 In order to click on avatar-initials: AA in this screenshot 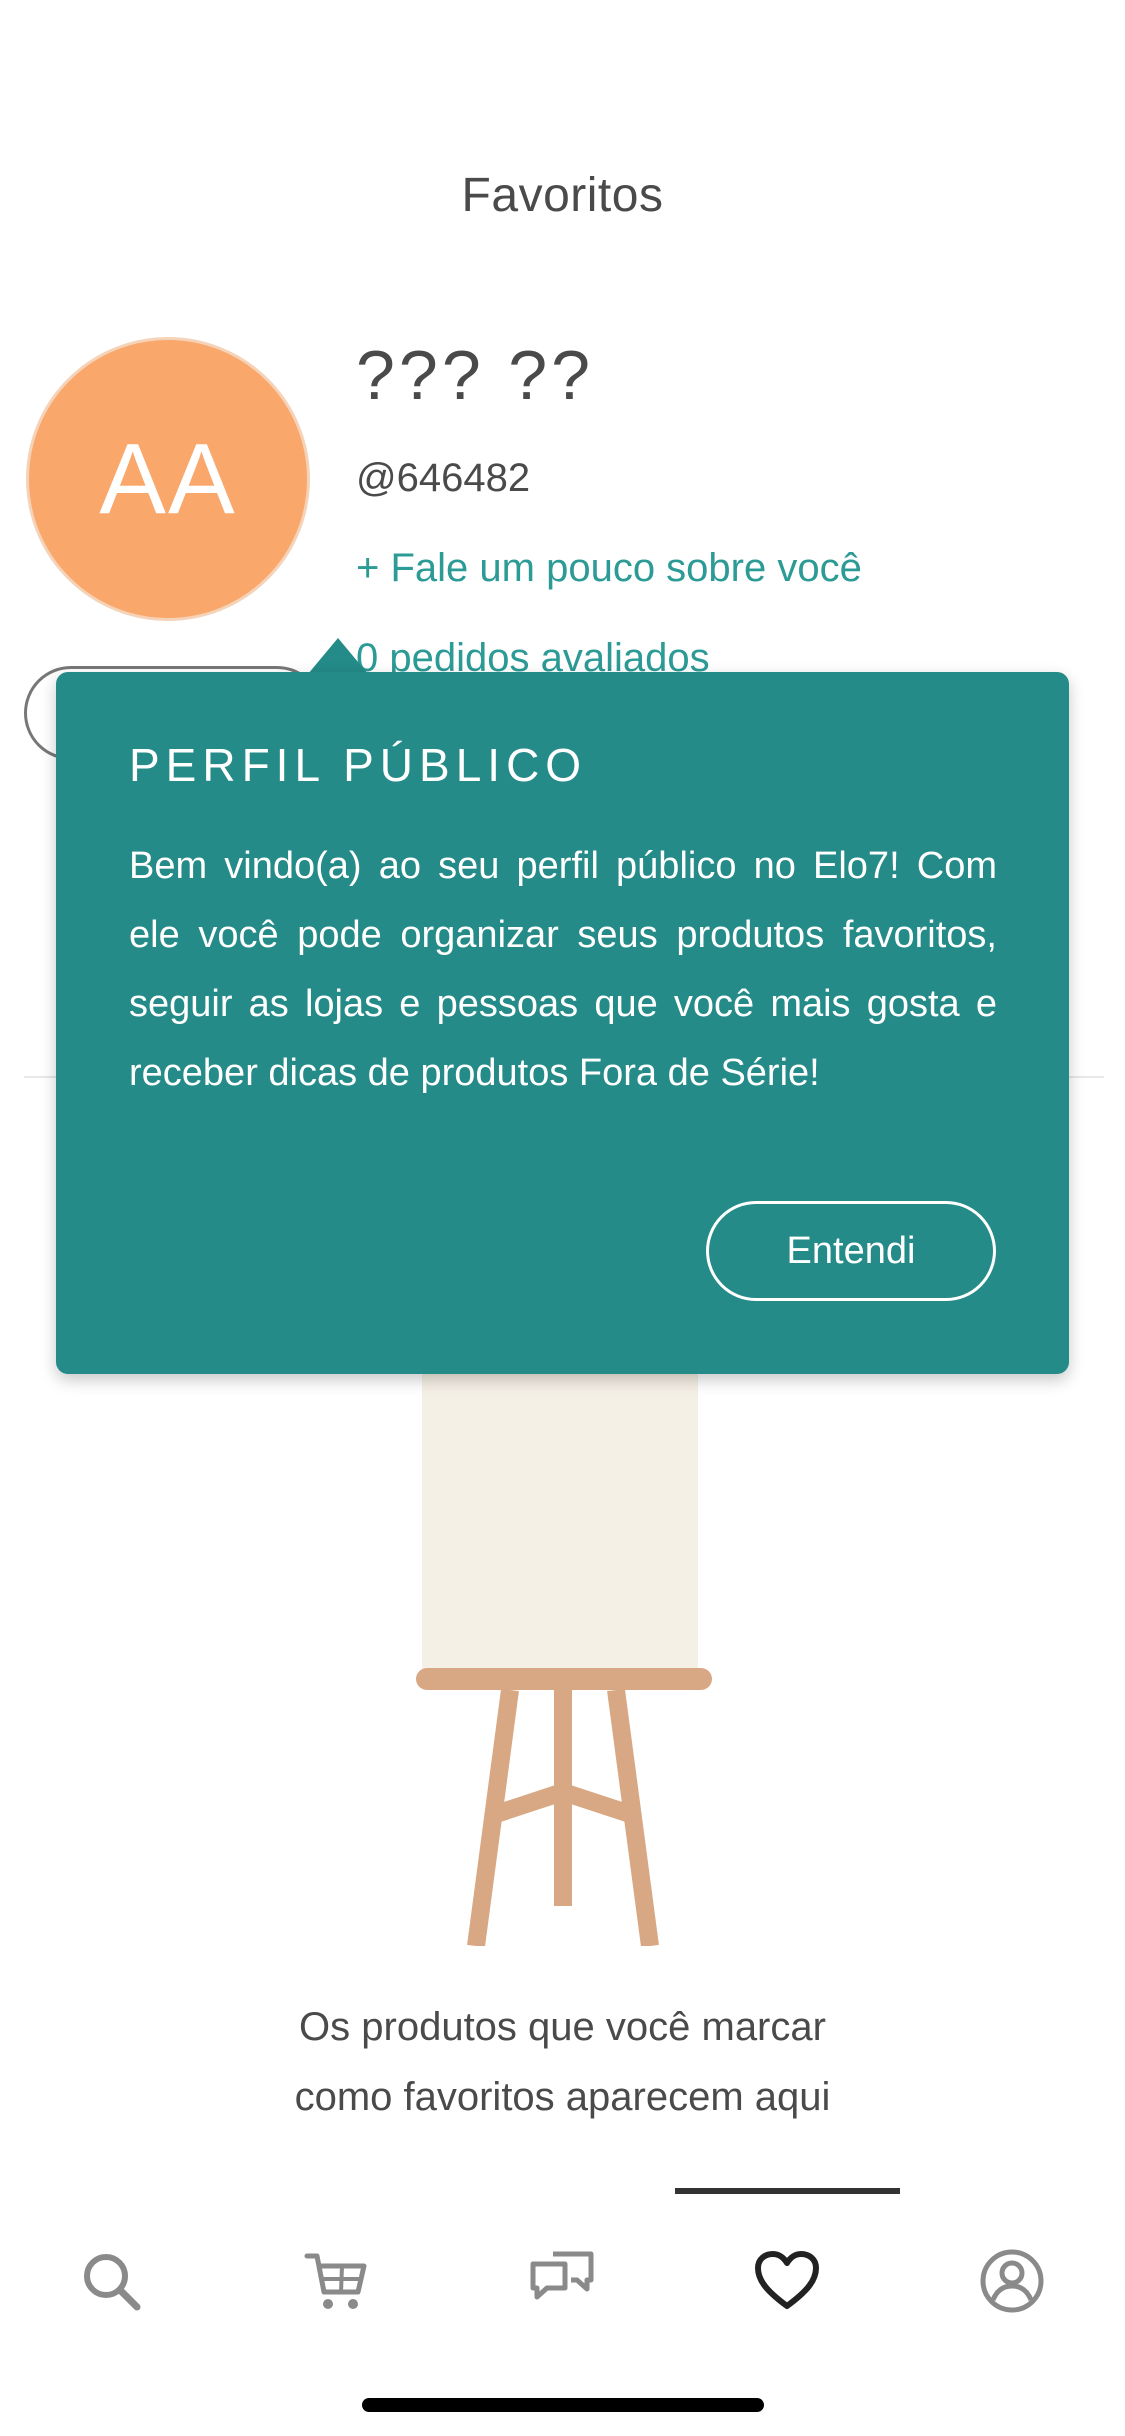, I will do `click(168, 478)`.